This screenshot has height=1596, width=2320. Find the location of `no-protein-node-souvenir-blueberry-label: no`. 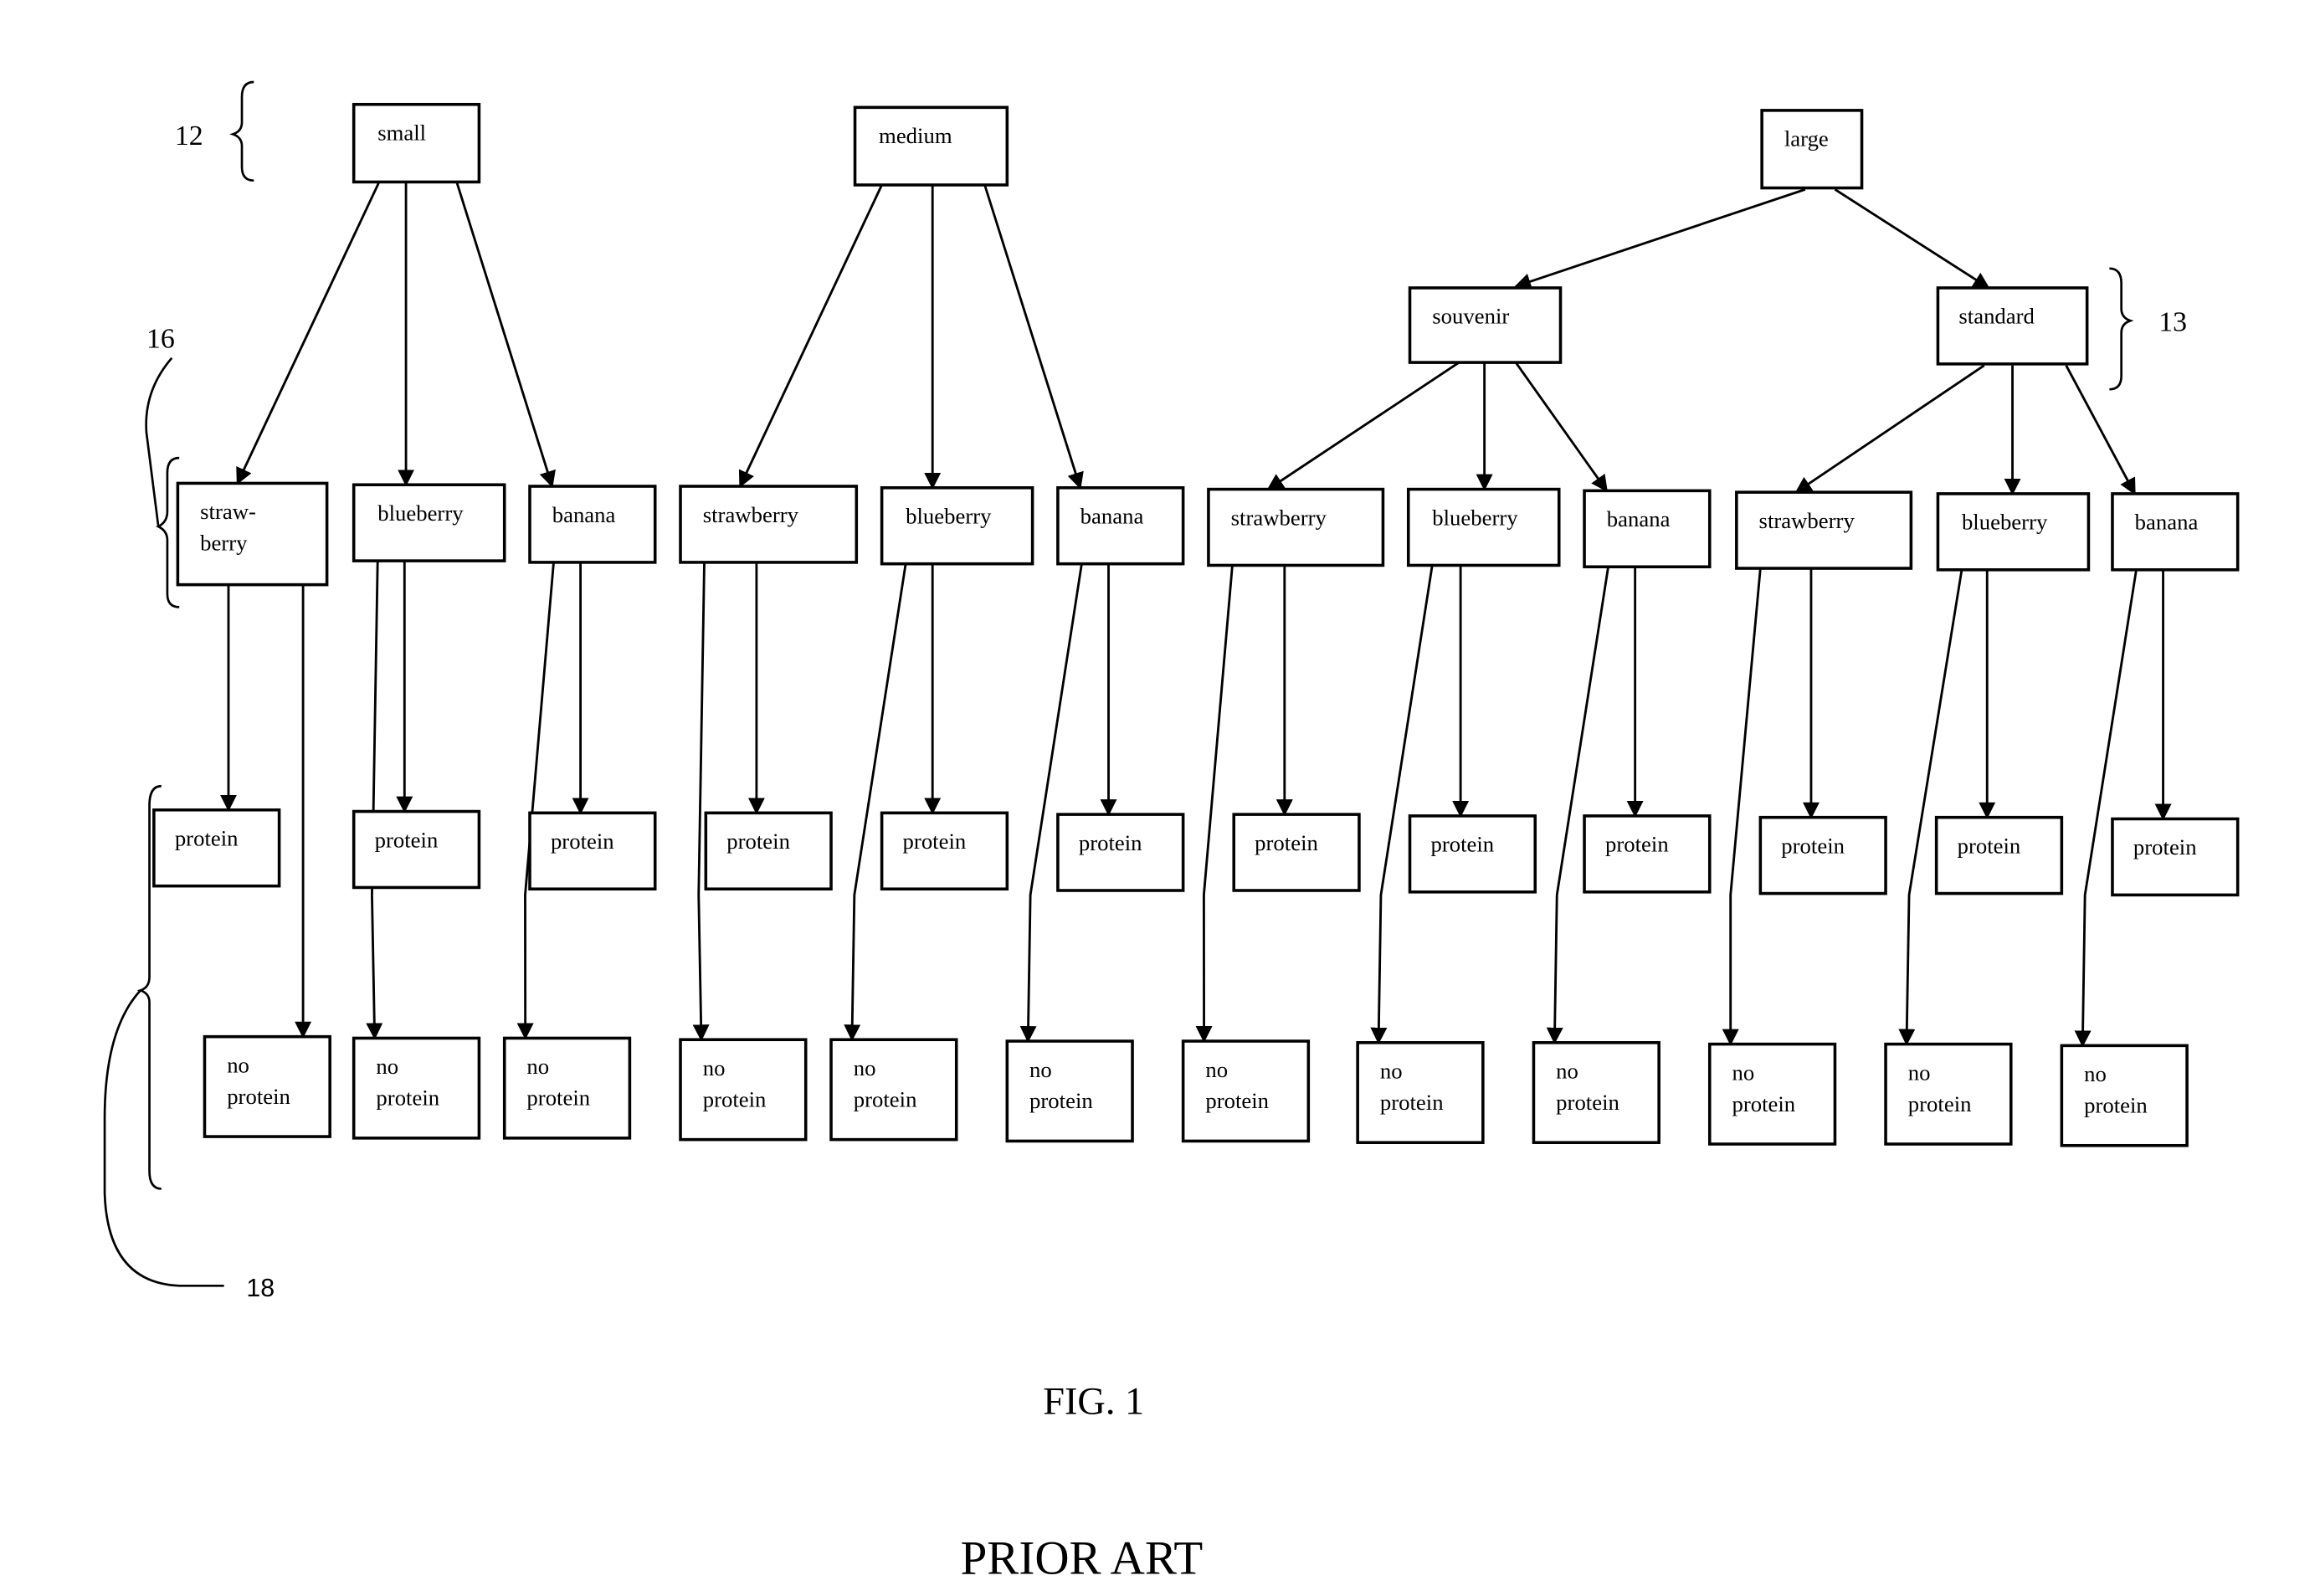

no-protein-node-souvenir-blueberry-label: no is located at coordinates (1391, 1071).